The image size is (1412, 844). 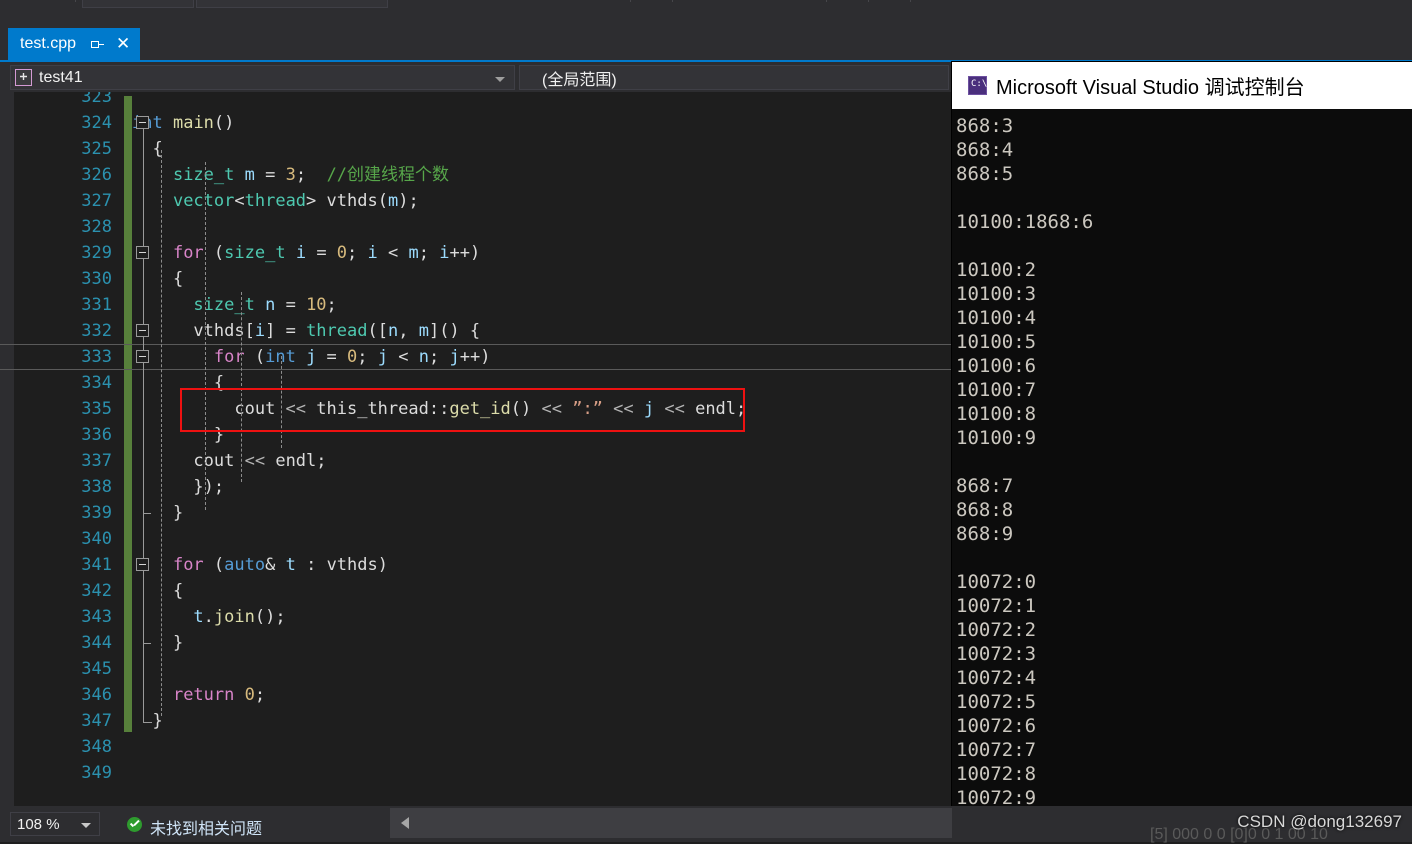 What do you see at coordinates (311, 565) in the screenshot?
I see `code-token: :` at bounding box center [311, 565].